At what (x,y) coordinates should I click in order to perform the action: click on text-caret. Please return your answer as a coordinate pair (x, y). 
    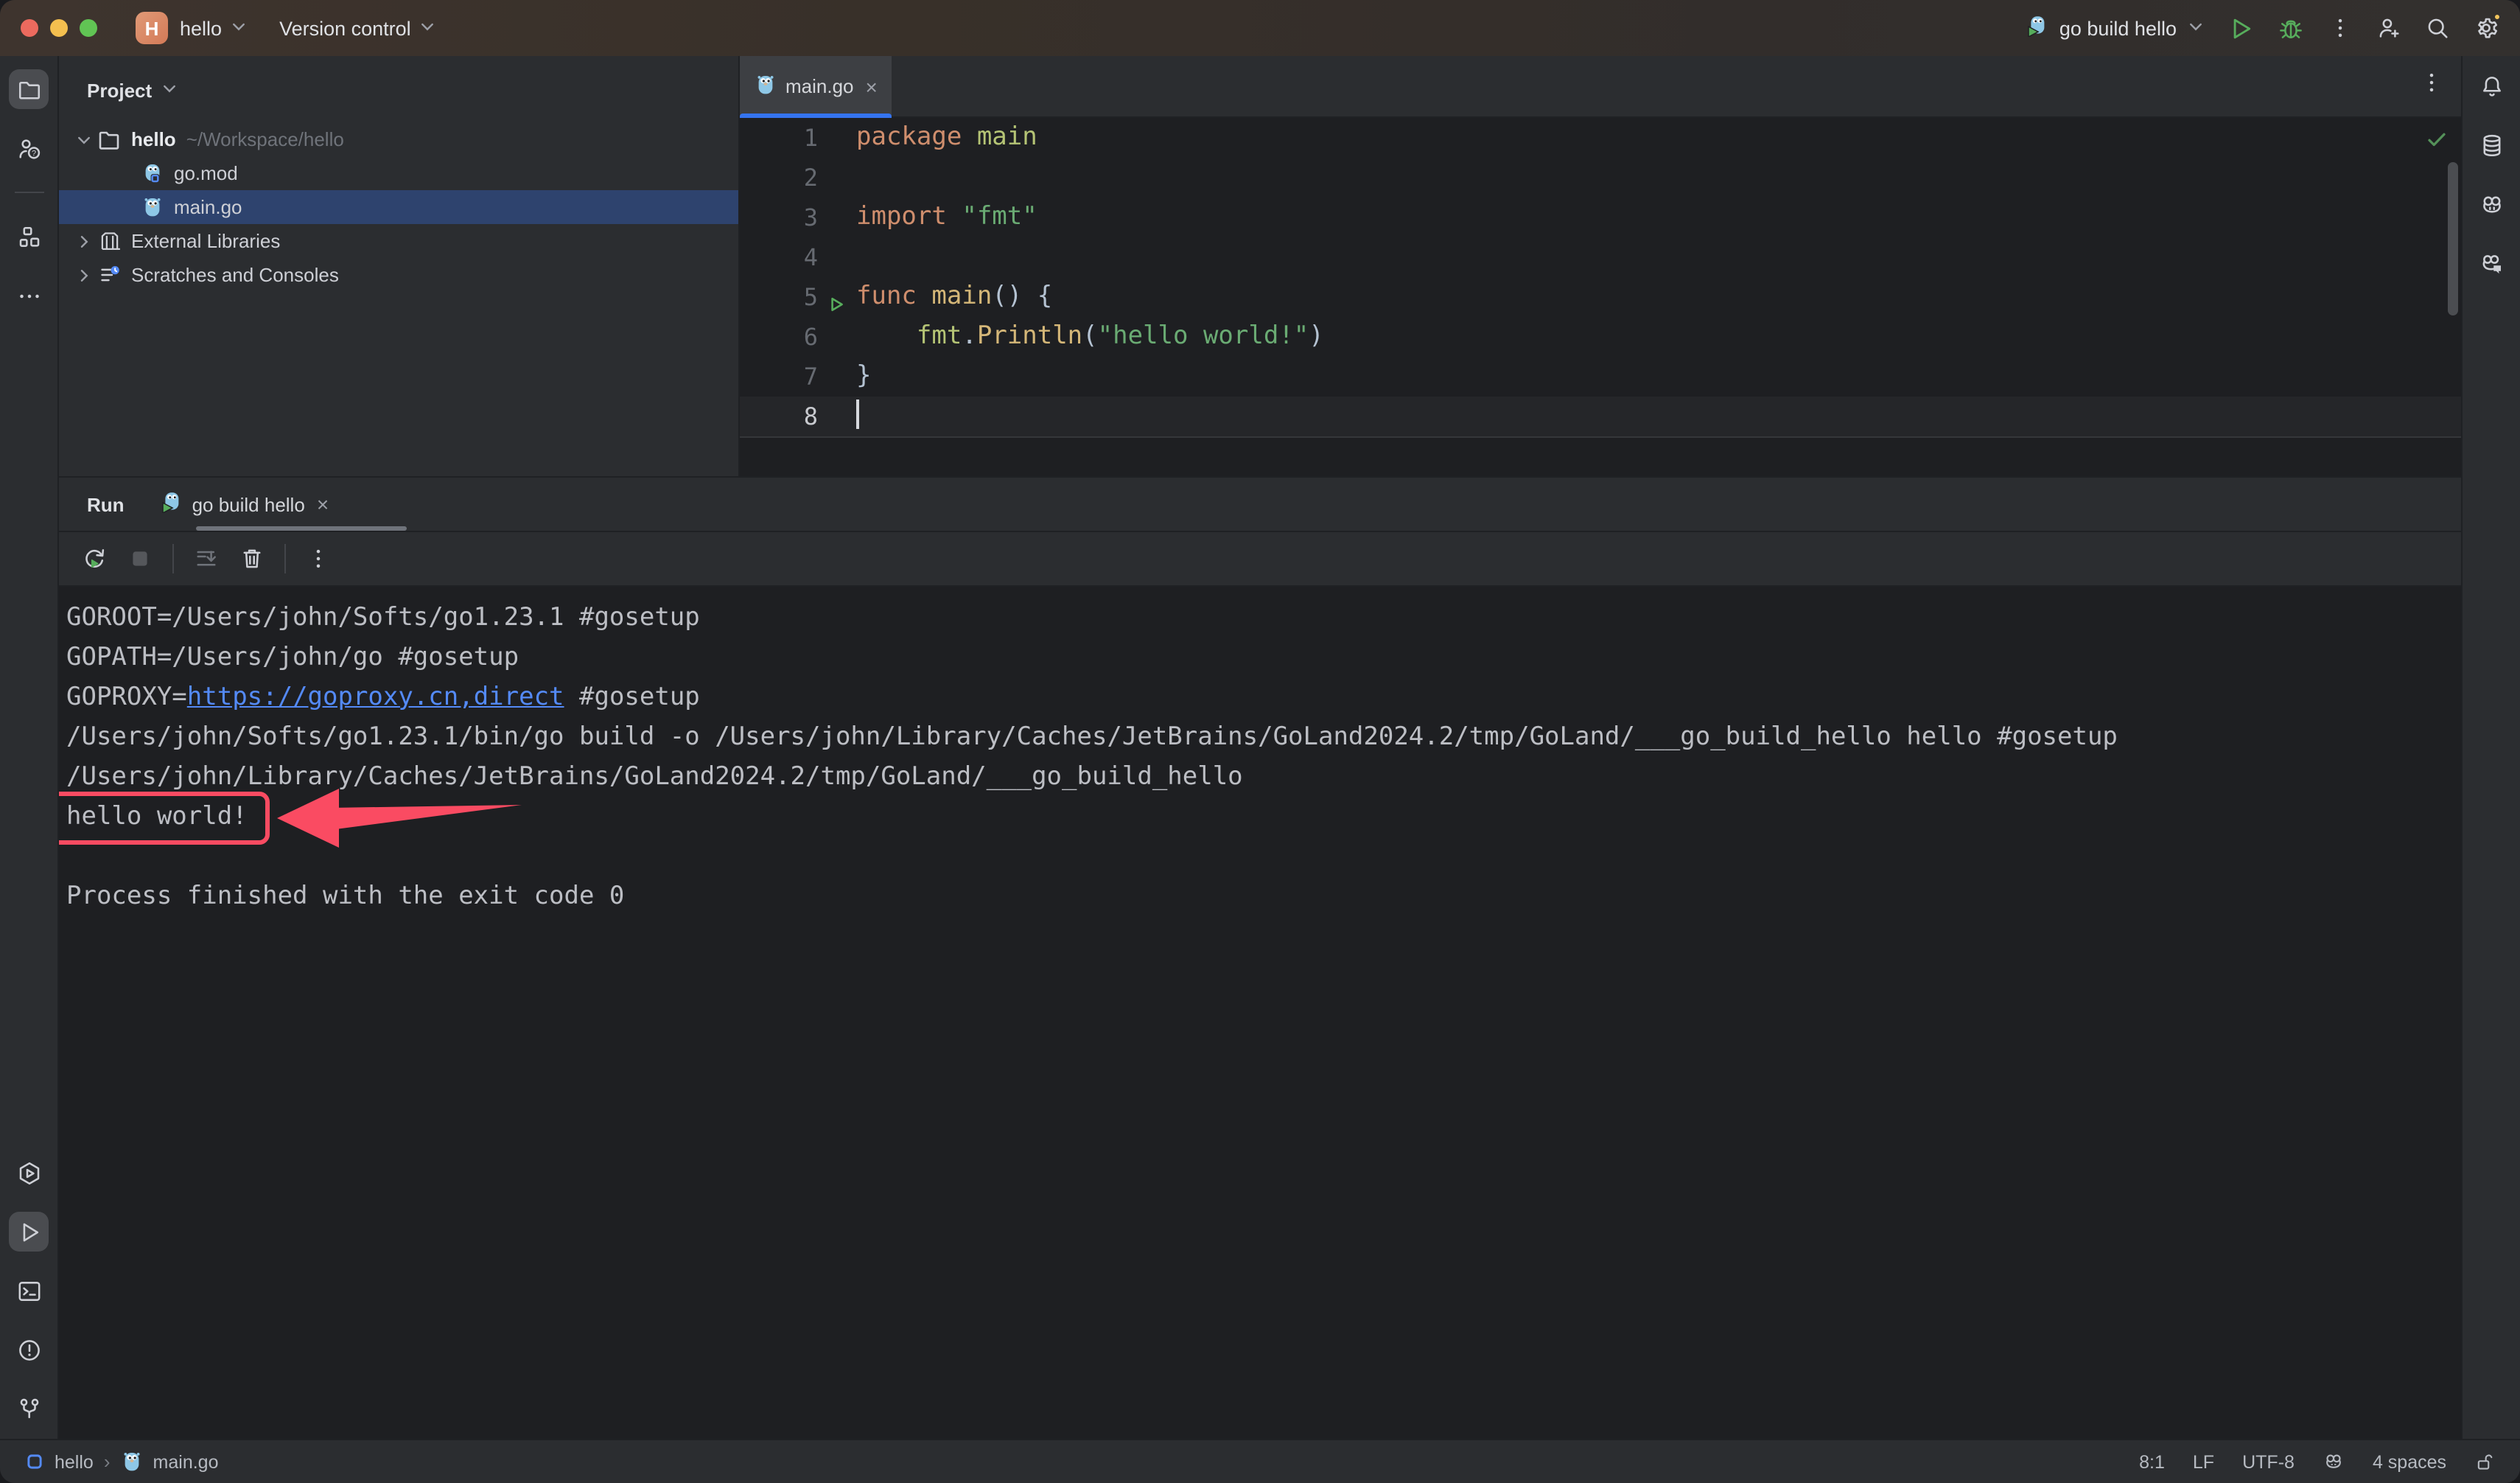
    Looking at the image, I should click on (857, 413).